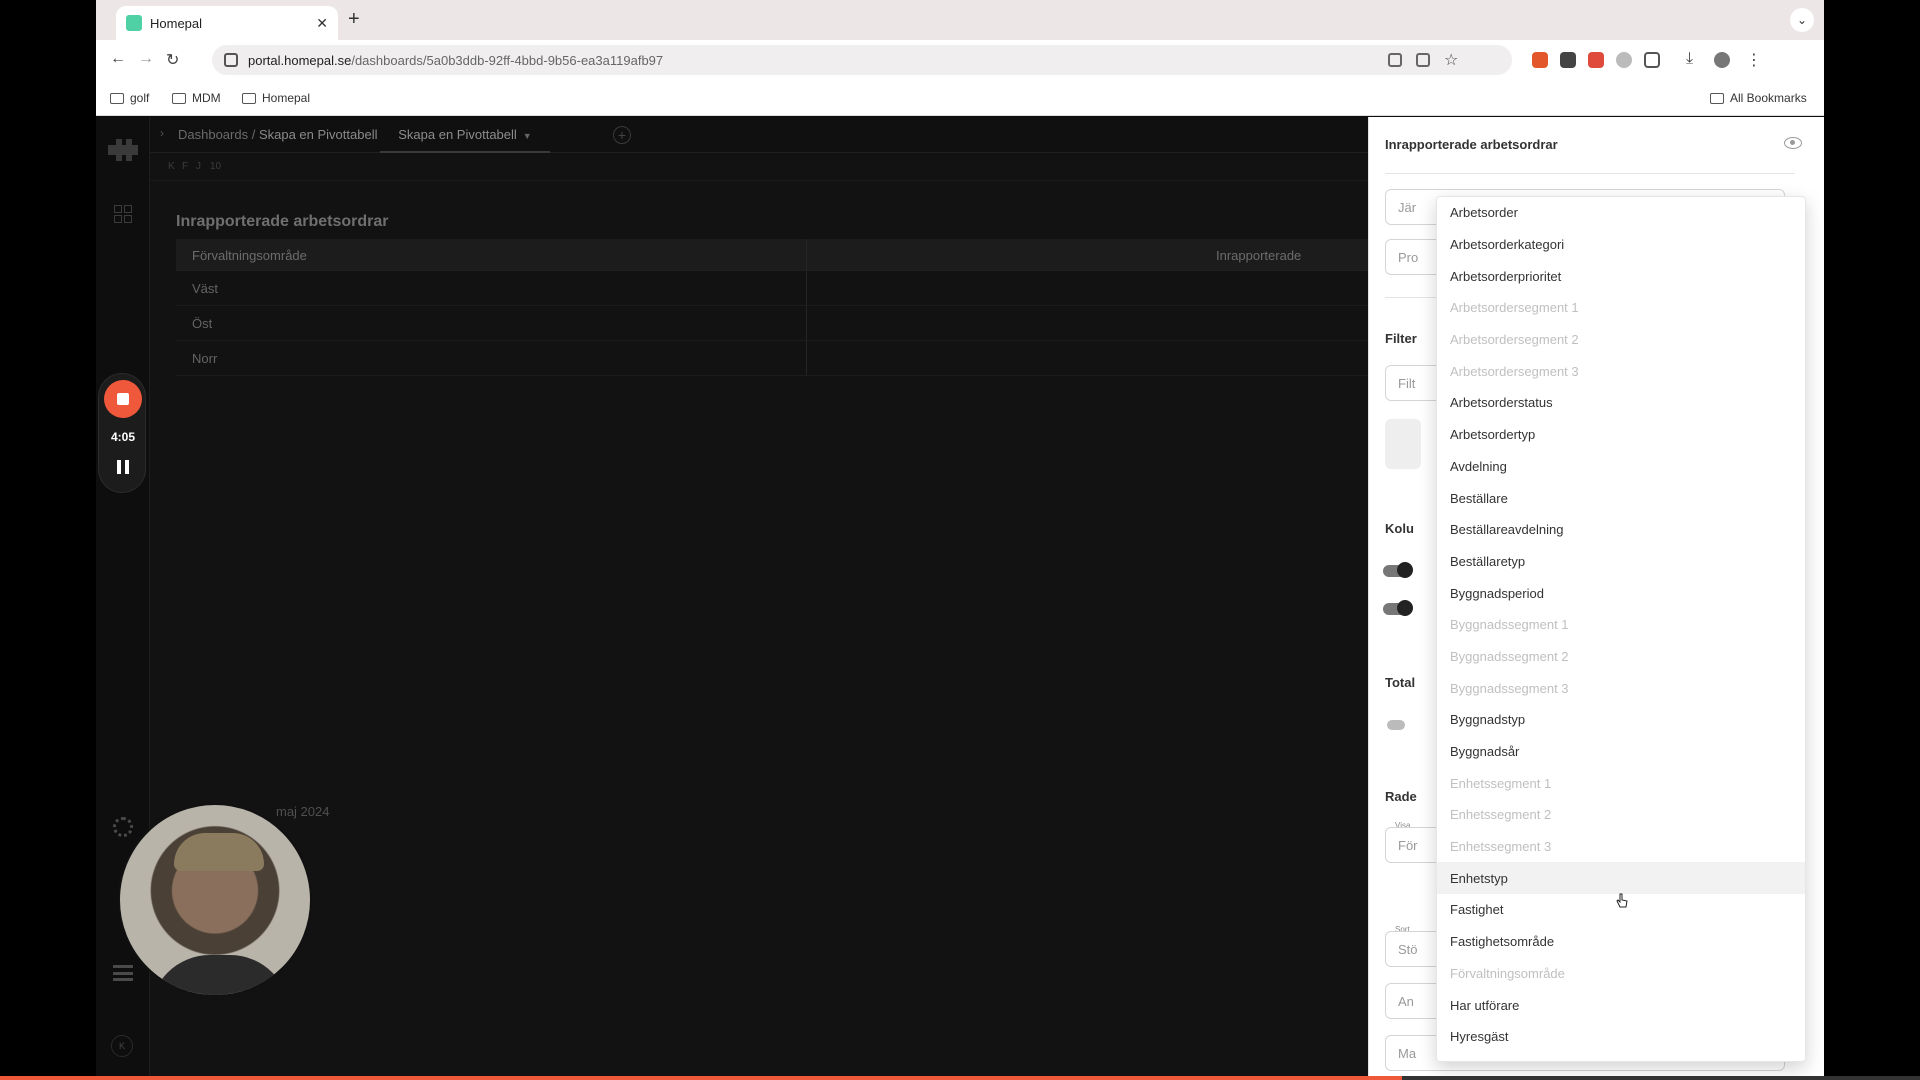  Describe the element at coordinates (1652, 60) in the screenshot. I see `extensions-puzzle-icon` at that location.